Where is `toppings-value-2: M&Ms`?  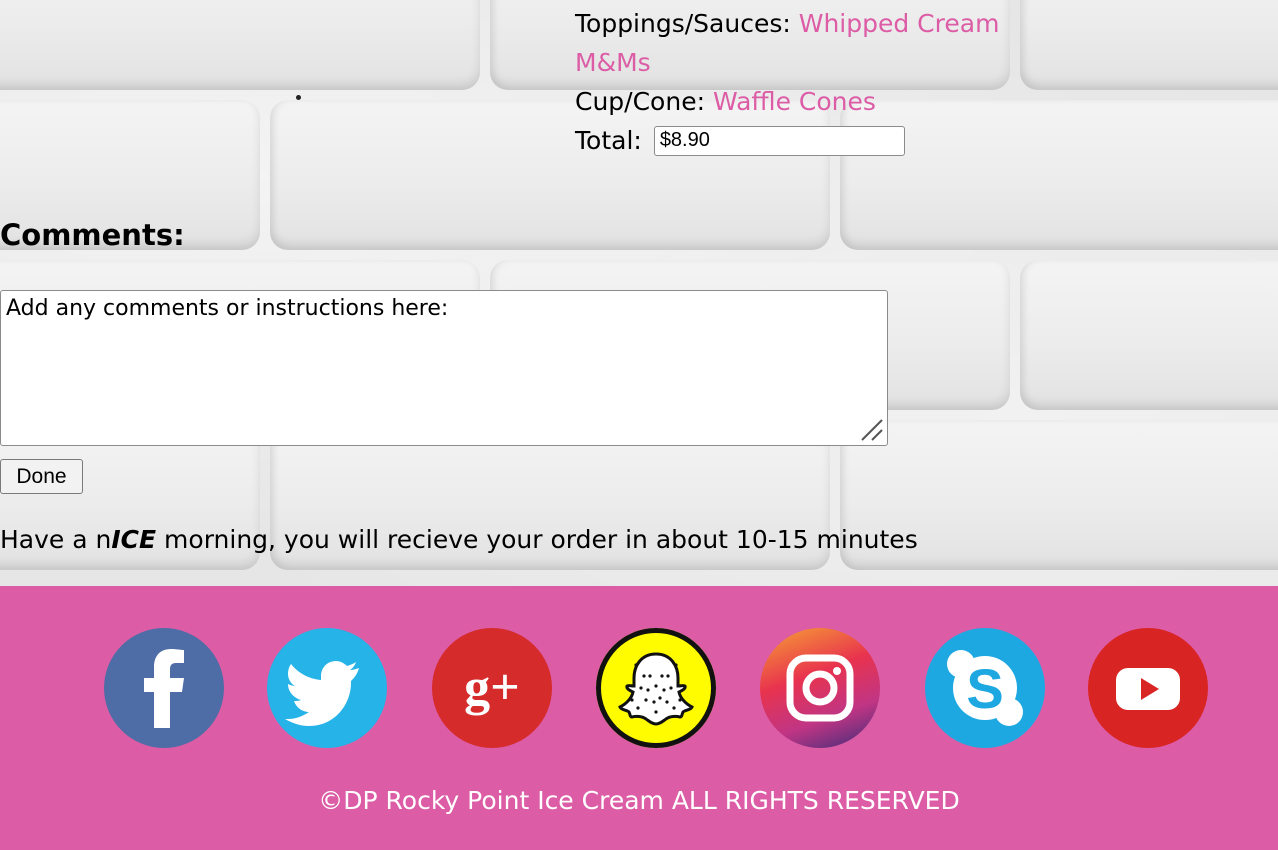 toppings-value-2: M&Ms is located at coordinates (613, 62).